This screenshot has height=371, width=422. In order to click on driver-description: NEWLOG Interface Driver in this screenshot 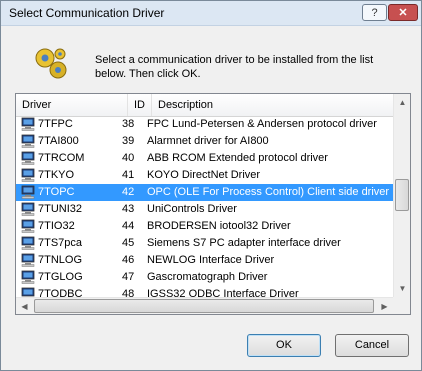, I will do `click(211, 260)`.